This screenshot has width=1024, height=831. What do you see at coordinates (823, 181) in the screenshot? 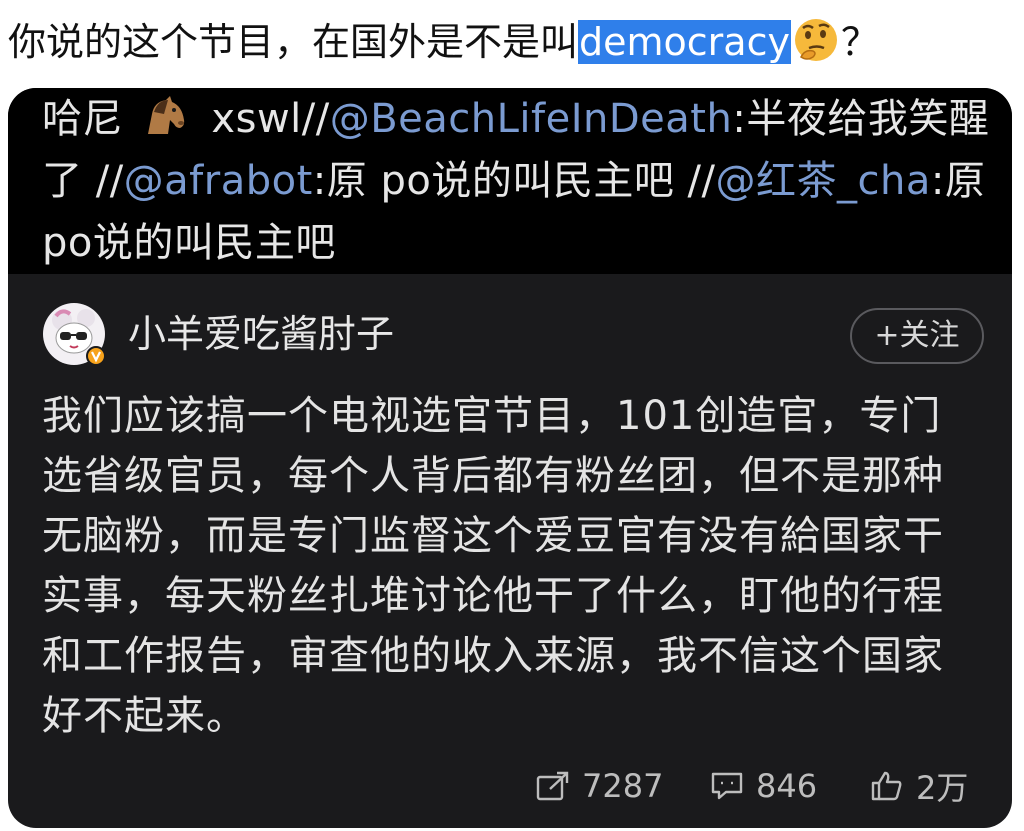
I see `mention-link: @红茶_cha` at bounding box center [823, 181].